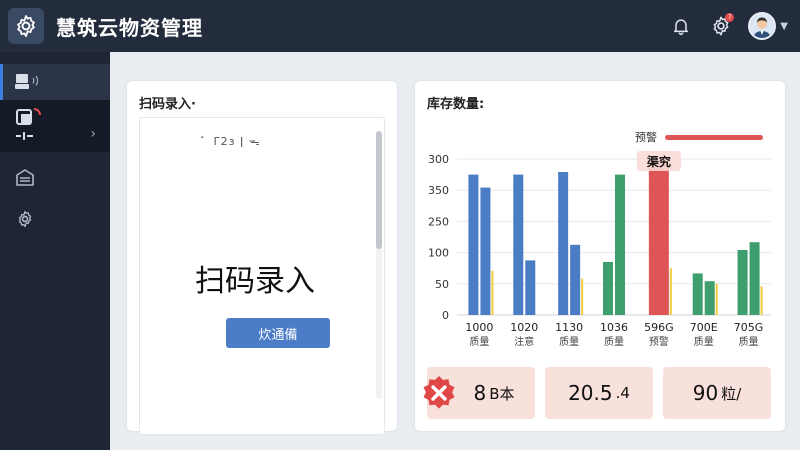 The width and height of the screenshot is (800, 450). I want to click on x-tick-label: 705G, so click(749, 327).